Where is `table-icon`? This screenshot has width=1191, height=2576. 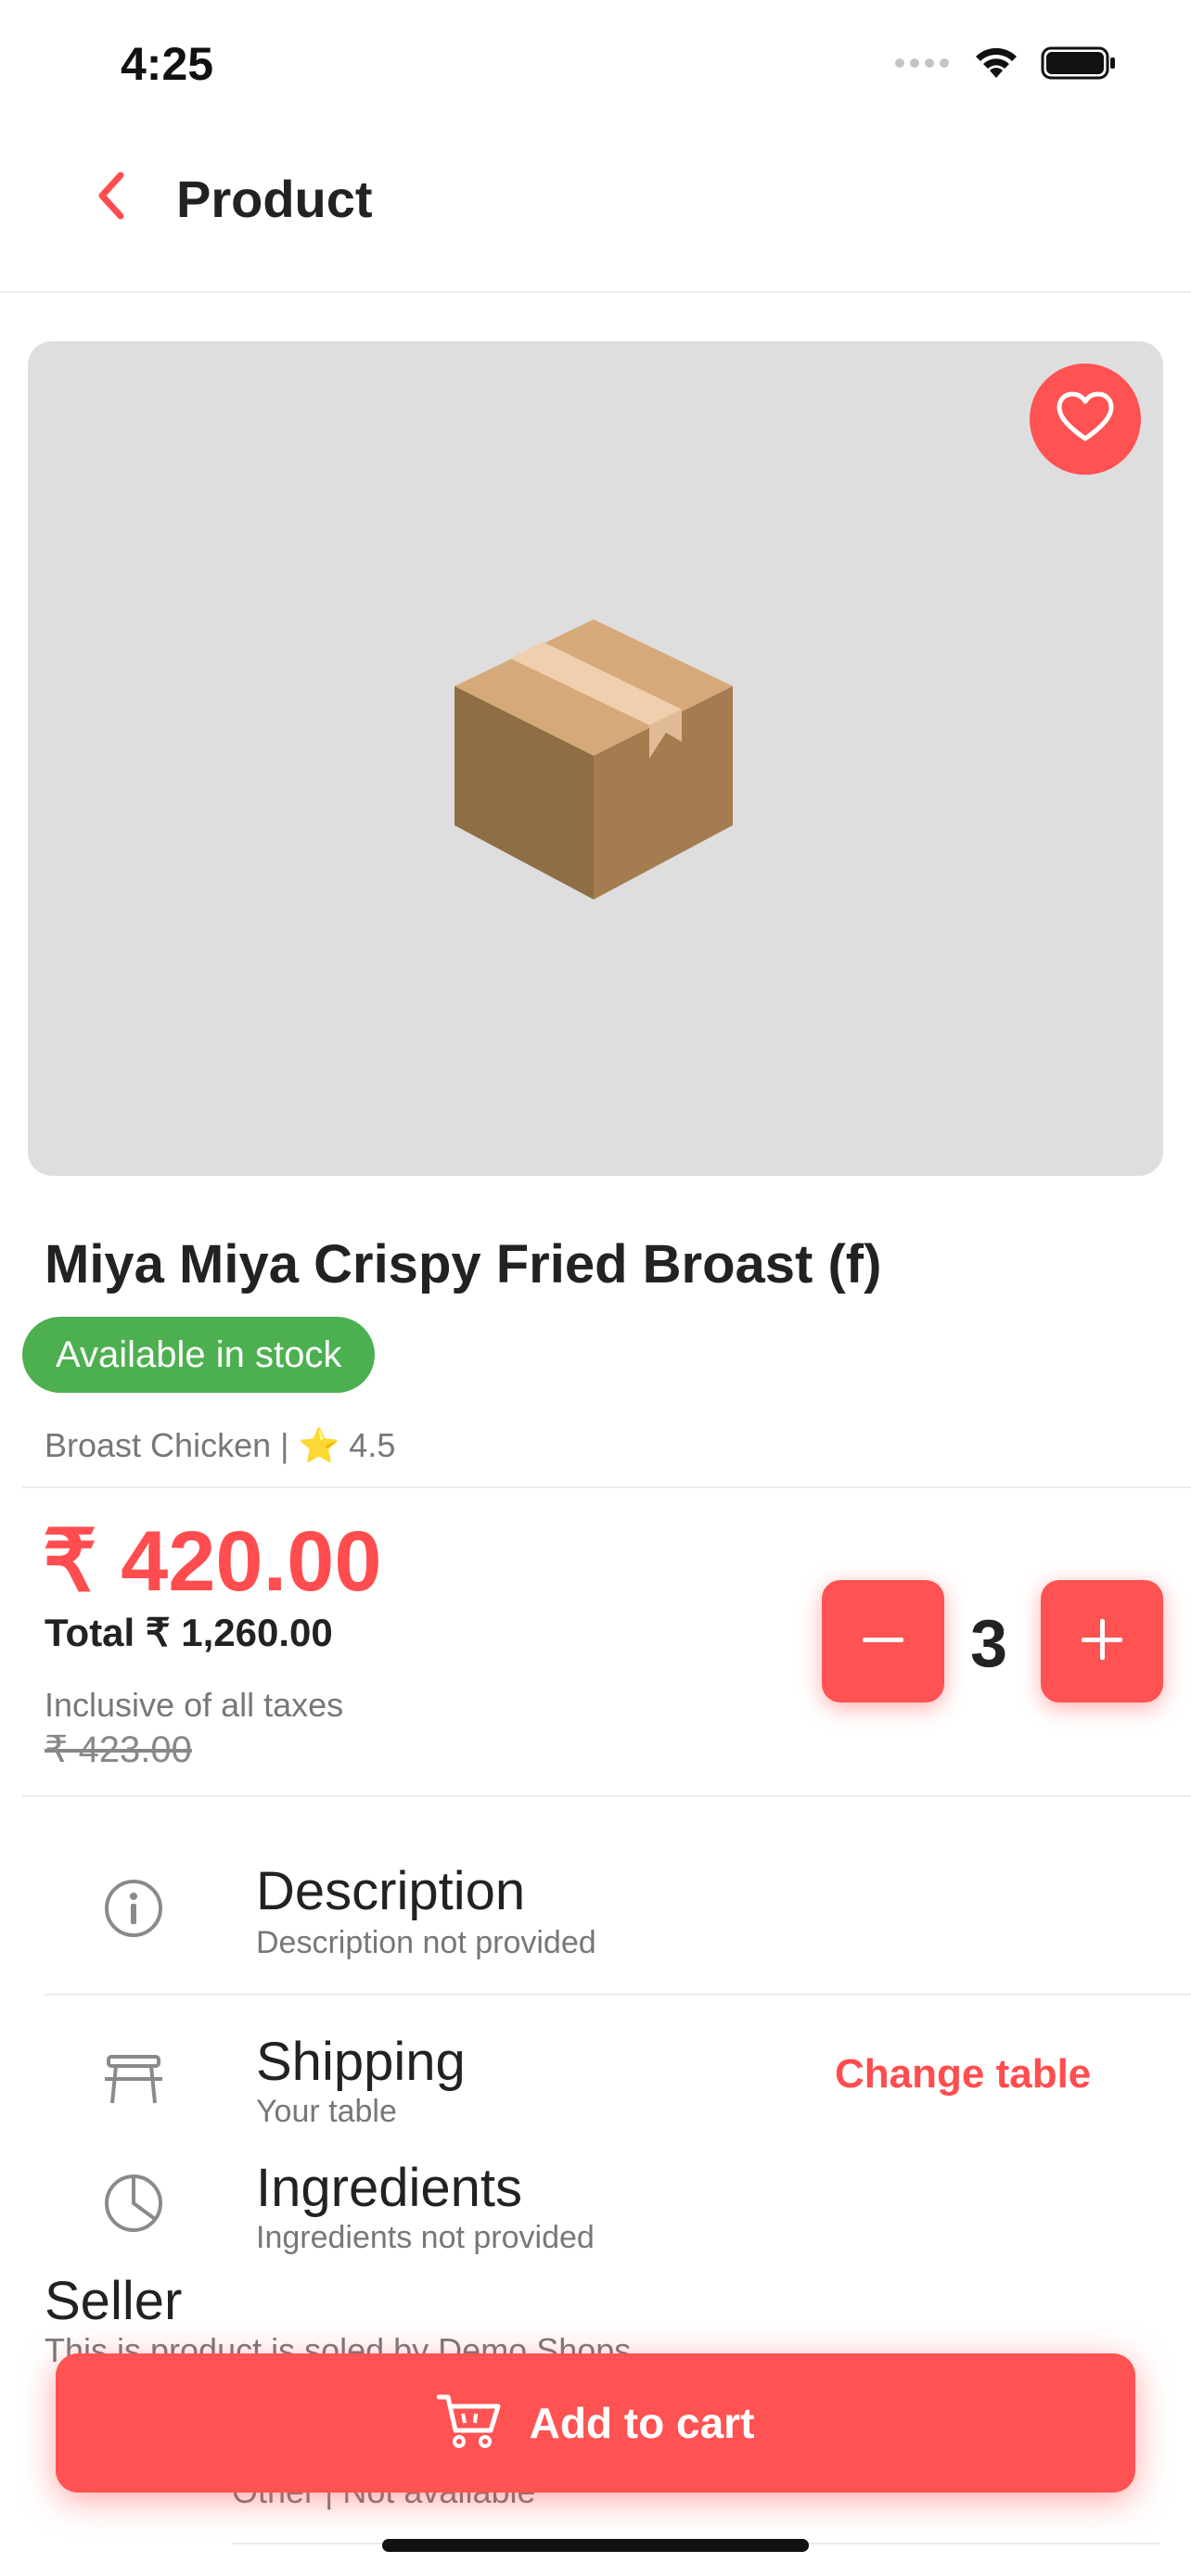
table-icon is located at coordinates (133, 2079).